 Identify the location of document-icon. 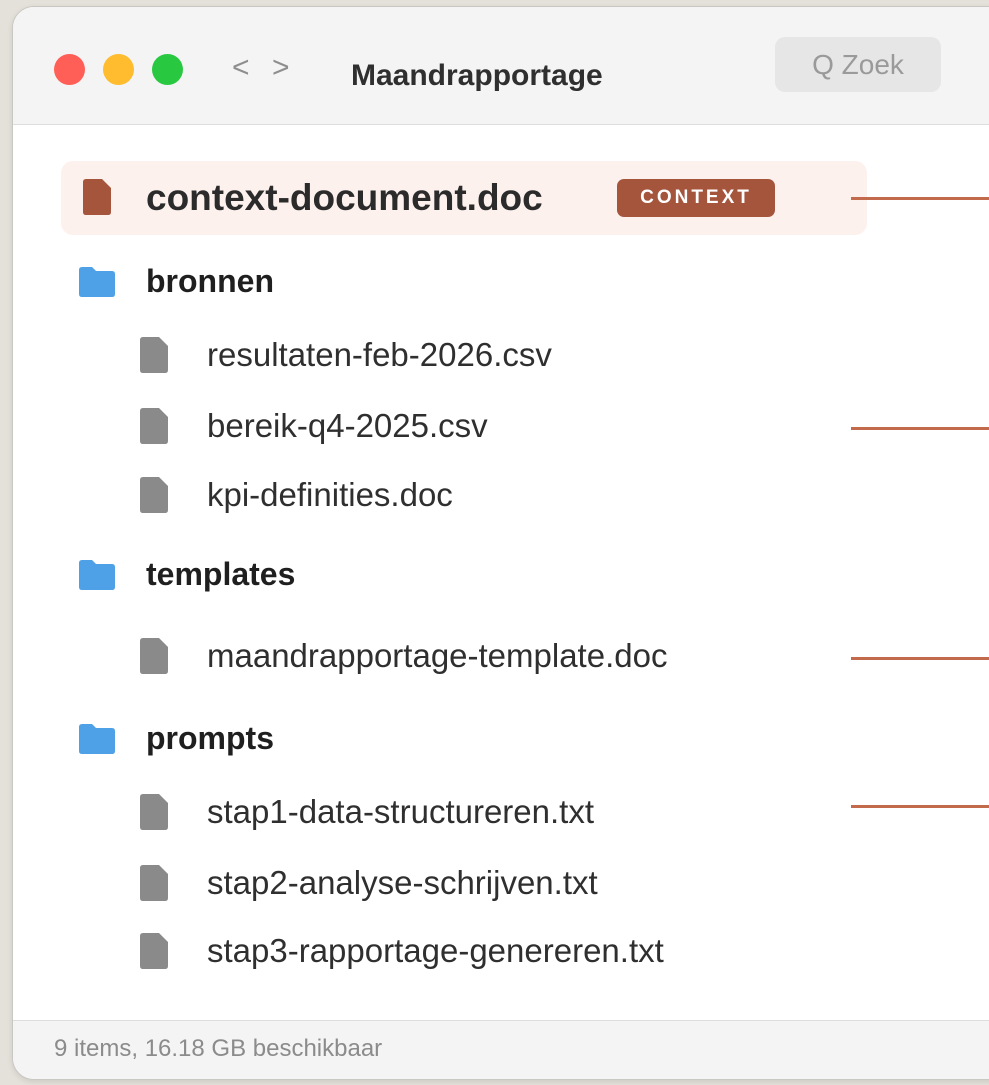
(97, 197).